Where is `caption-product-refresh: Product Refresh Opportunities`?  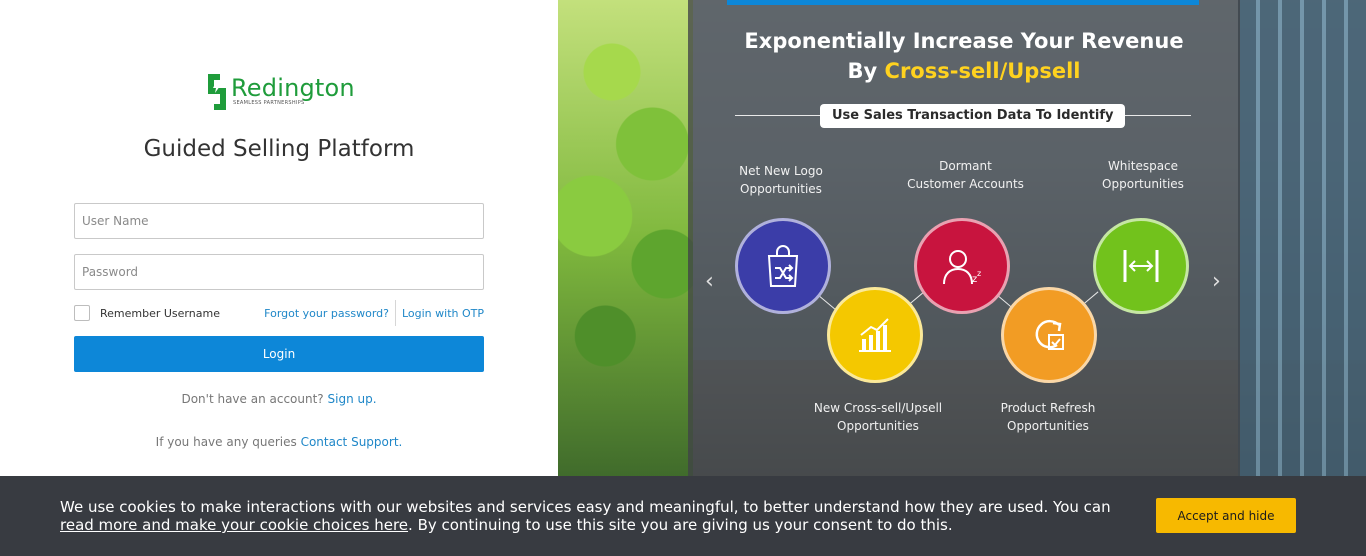 caption-product-refresh: Product Refresh Opportunities is located at coordinates (1048, 417).